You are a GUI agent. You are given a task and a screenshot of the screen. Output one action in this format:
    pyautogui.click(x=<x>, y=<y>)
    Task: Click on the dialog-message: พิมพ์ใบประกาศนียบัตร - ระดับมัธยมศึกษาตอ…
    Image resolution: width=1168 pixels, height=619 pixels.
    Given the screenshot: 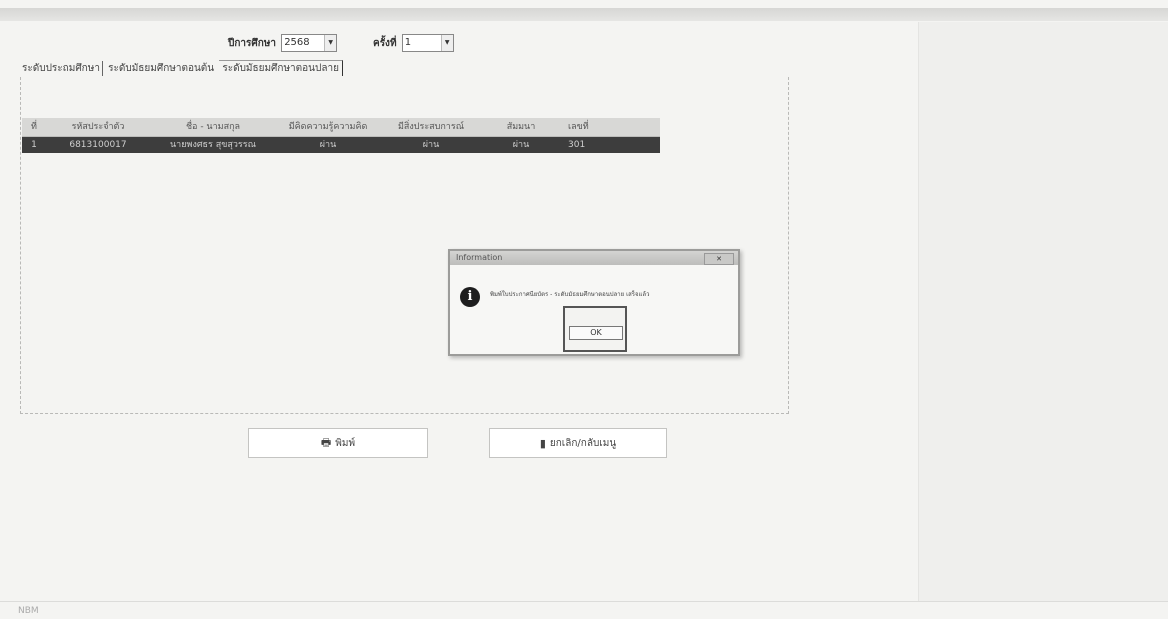 What is the action you would take?
    pyautogui.click(x=570, y=294)
    